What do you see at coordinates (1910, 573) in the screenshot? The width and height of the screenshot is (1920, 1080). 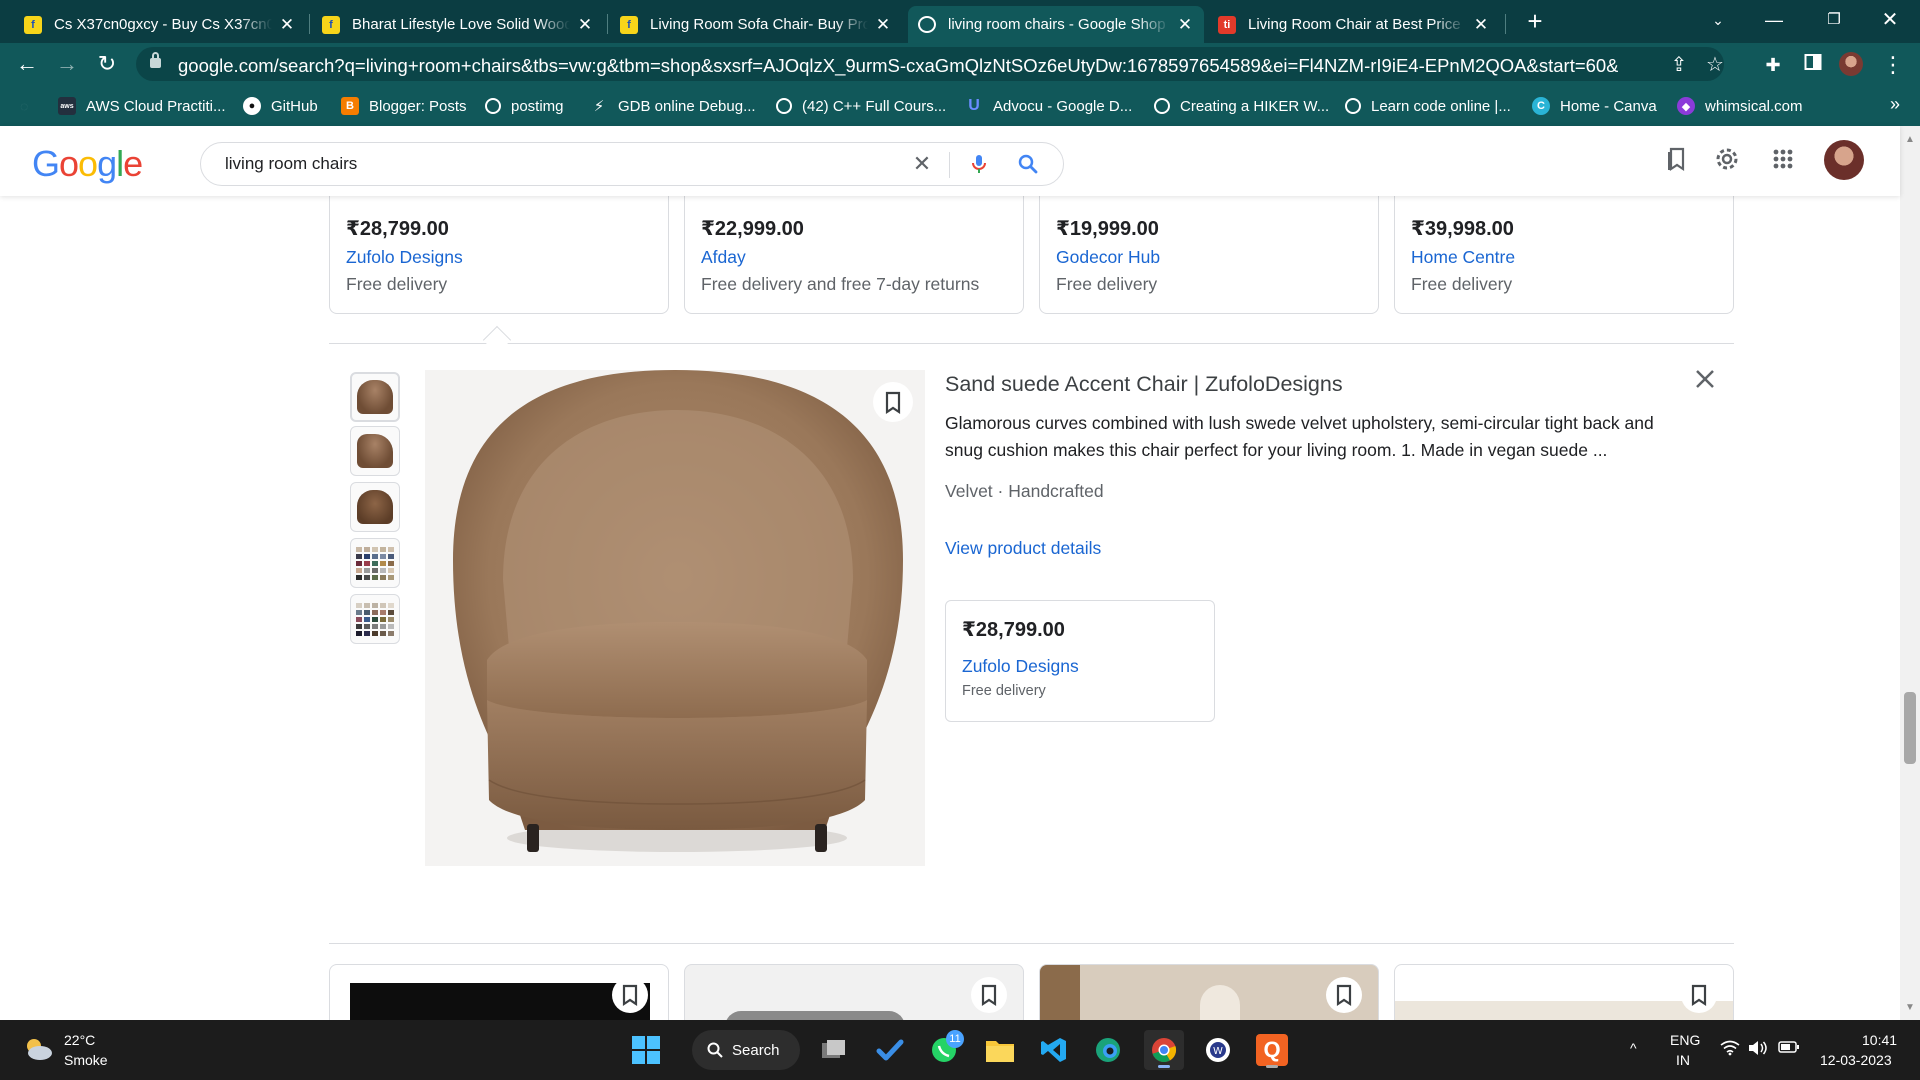 I see `page-scrollbar: ▲ ▼` at bounding box center [1910, 573].